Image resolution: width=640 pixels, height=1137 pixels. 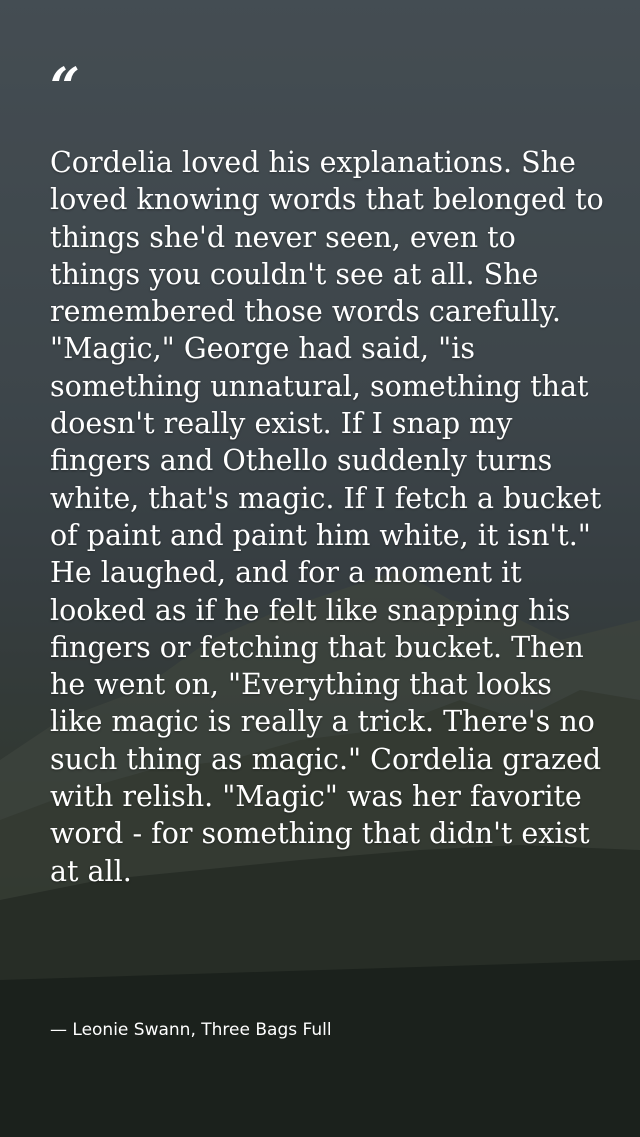 I want to click on open-quote-icon: “, so click(x=65, y=87).